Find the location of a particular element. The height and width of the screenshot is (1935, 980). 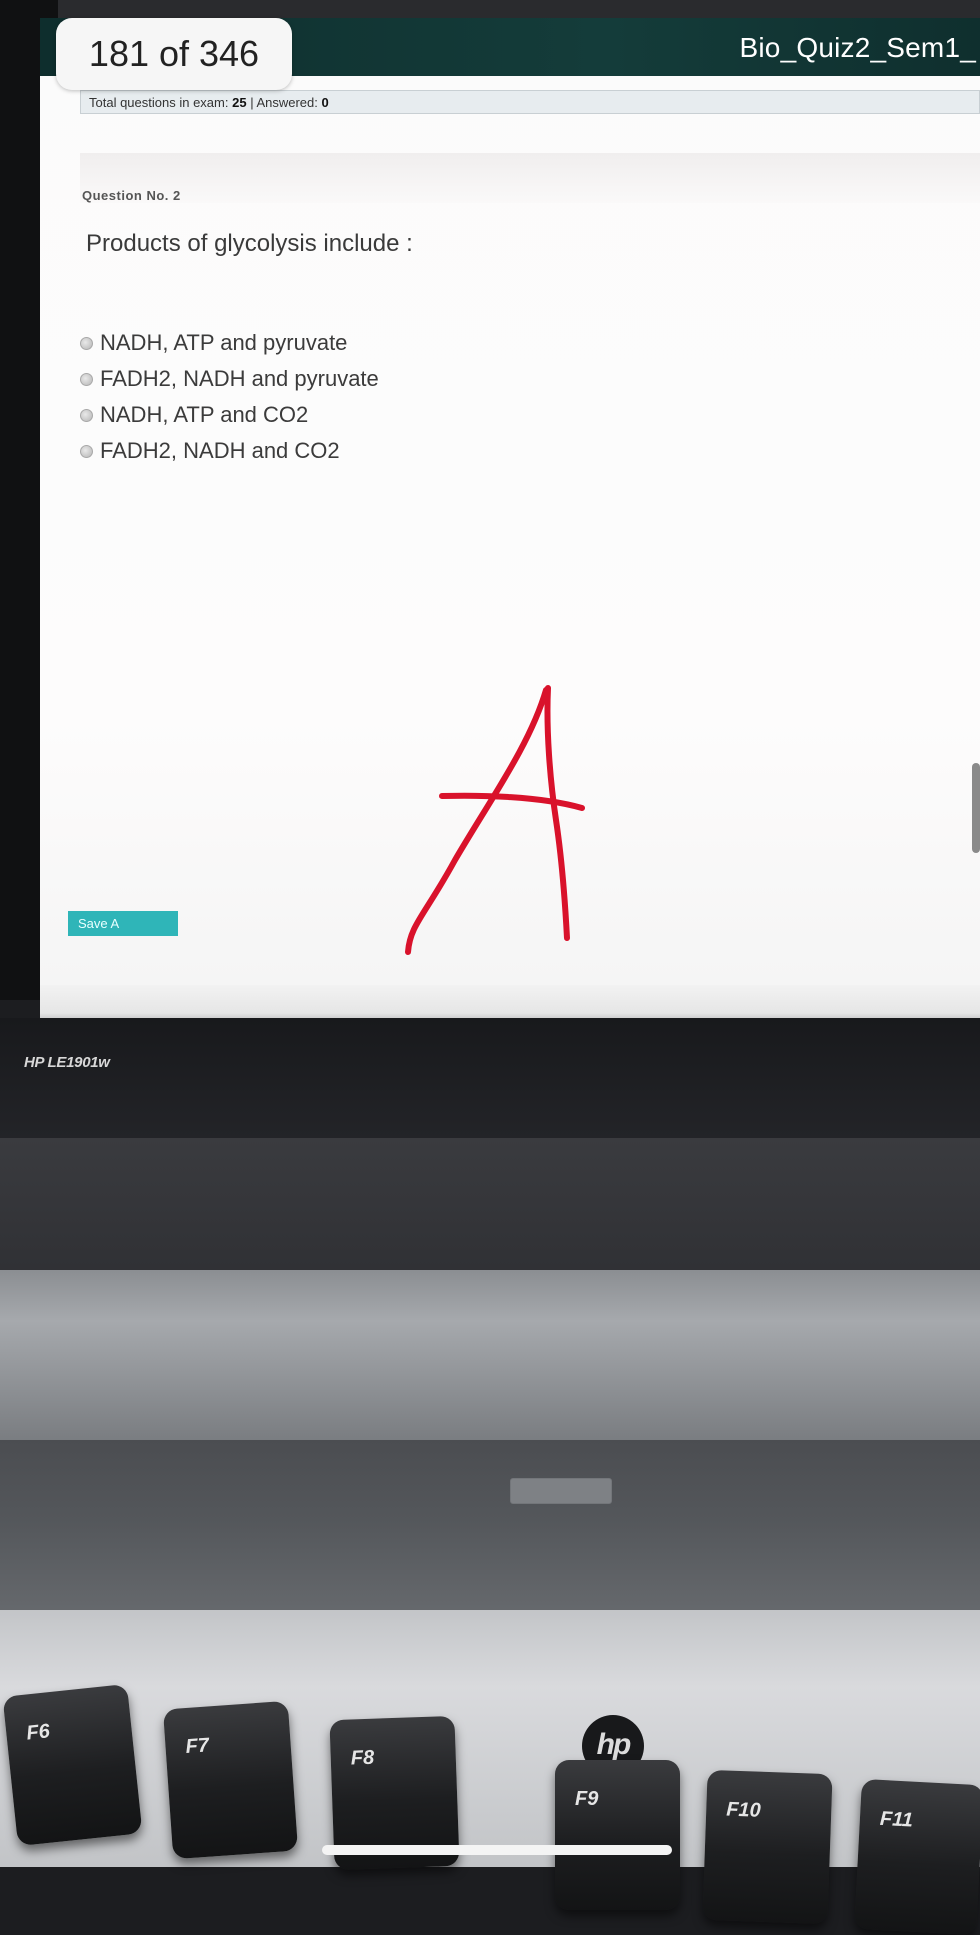

handwritten-annotation is located at coordinates (495, 820).